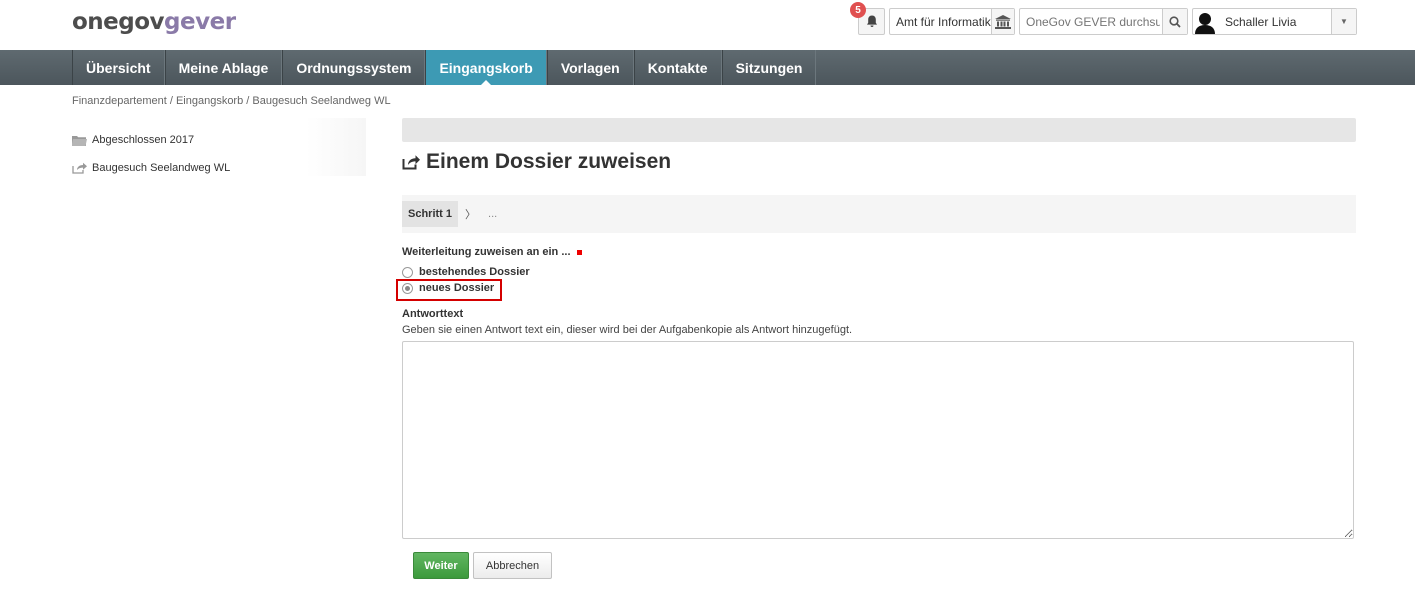 The height and width of the screenshot is (600, 1415). What do you see at coordinates (1261, 21) in the screenshot?
I see `user-name: Schaller Livia` at bounding box center [1261, 21].